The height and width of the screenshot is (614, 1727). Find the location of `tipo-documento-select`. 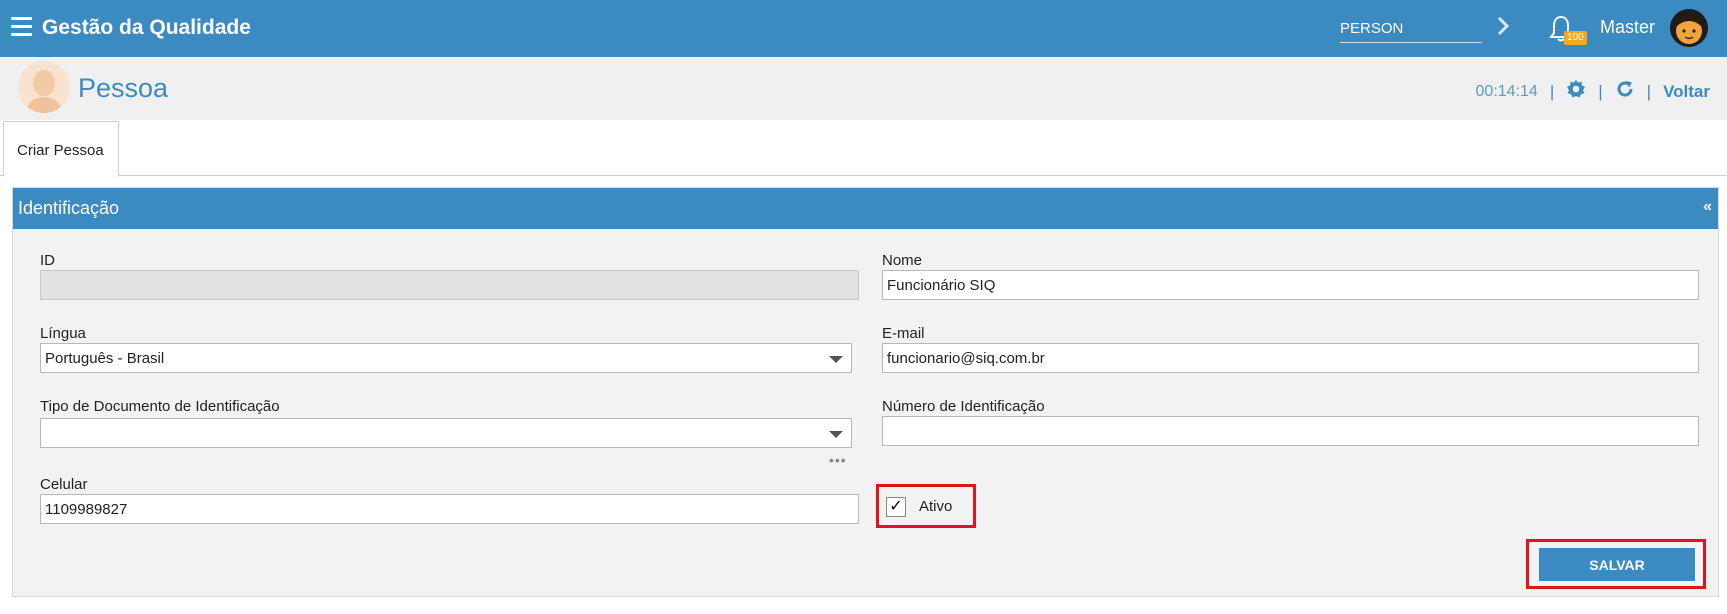

tipo-documento-select is located at coordinates (446, 433).